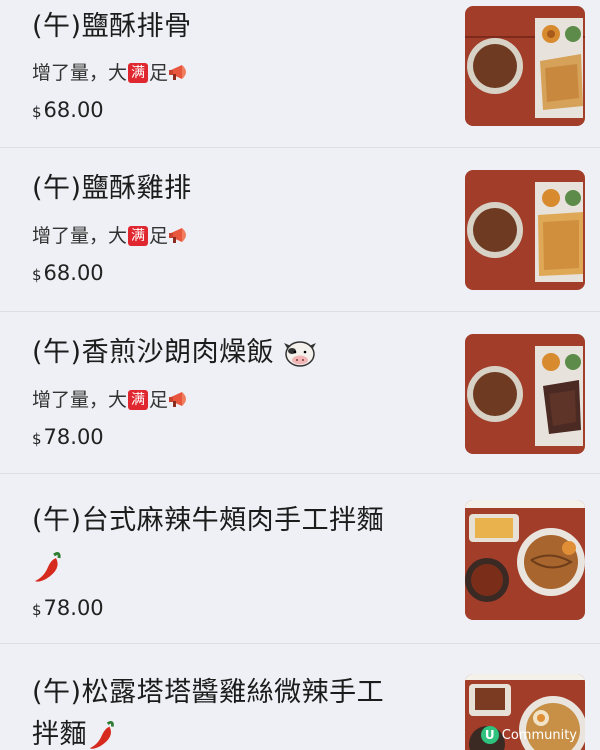 The image size is (600, 750). What do you see at coordinates (539, 735) in the screenshot?
I see `watermark-text: Community` at bounding box center [539, 735].